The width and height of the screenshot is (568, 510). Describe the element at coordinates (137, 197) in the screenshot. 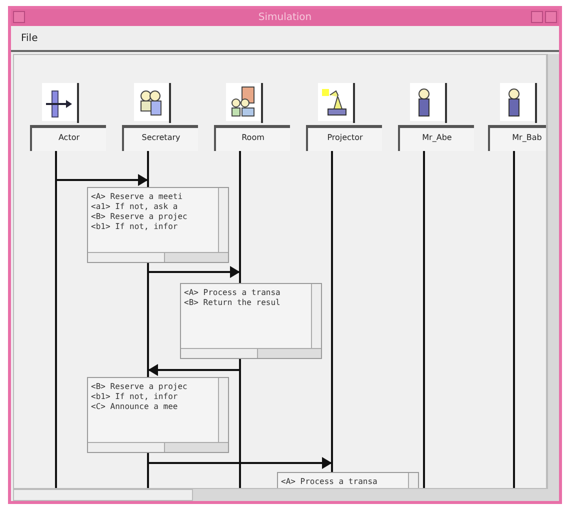

I see `note-text: <A> Reserve a meeti` at that location.